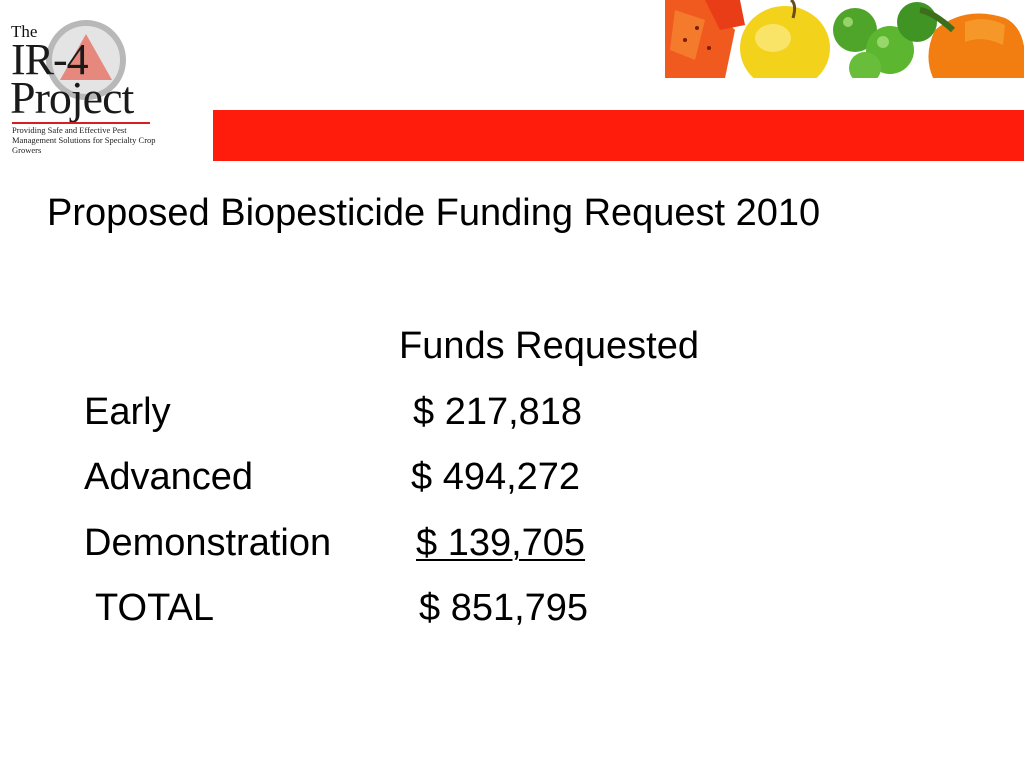  I want to click on row-label-advanced: Advanced, so click(169, 477).